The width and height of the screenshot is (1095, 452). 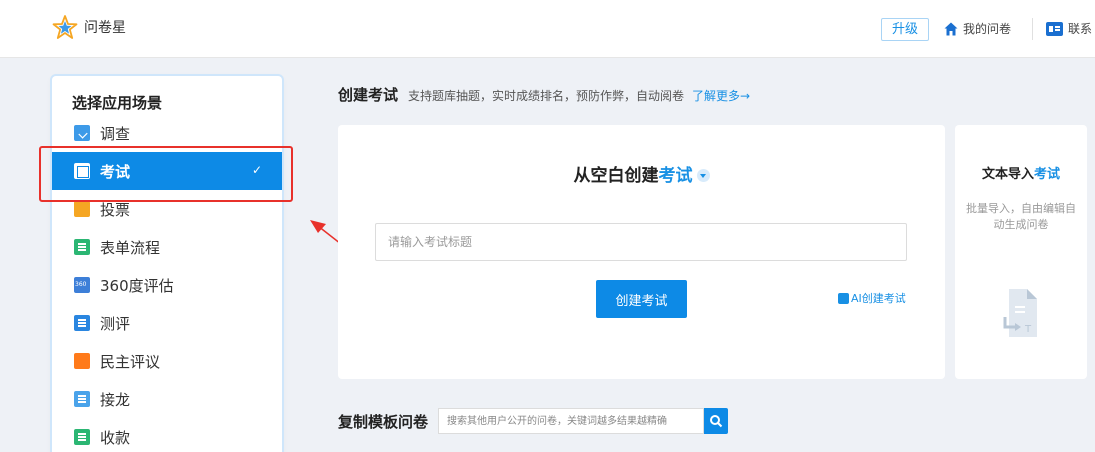 I want to click on my-questionnaires-link: 我的问卷, so click(x=977, y=28).